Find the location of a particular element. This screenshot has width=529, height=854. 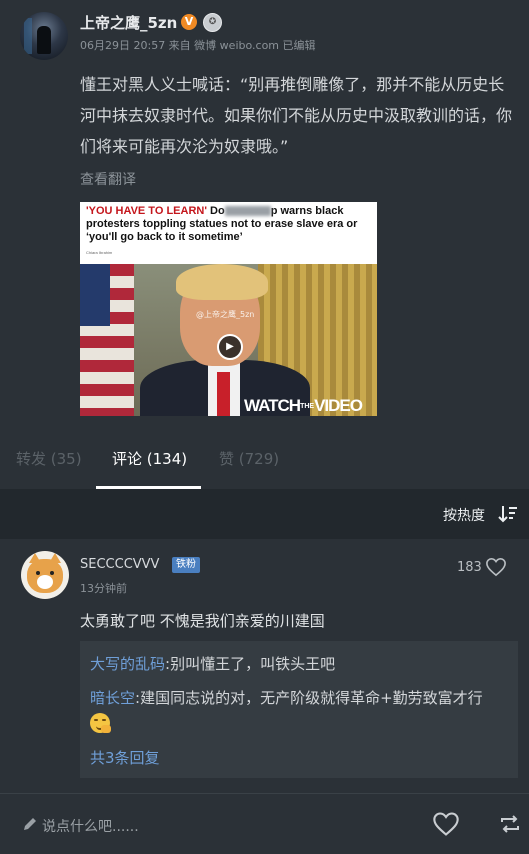

video-thumbnail: @上帝之鹰_5zn ▶ WATCHTHEVIDEO is located at coordinates (228, 340).